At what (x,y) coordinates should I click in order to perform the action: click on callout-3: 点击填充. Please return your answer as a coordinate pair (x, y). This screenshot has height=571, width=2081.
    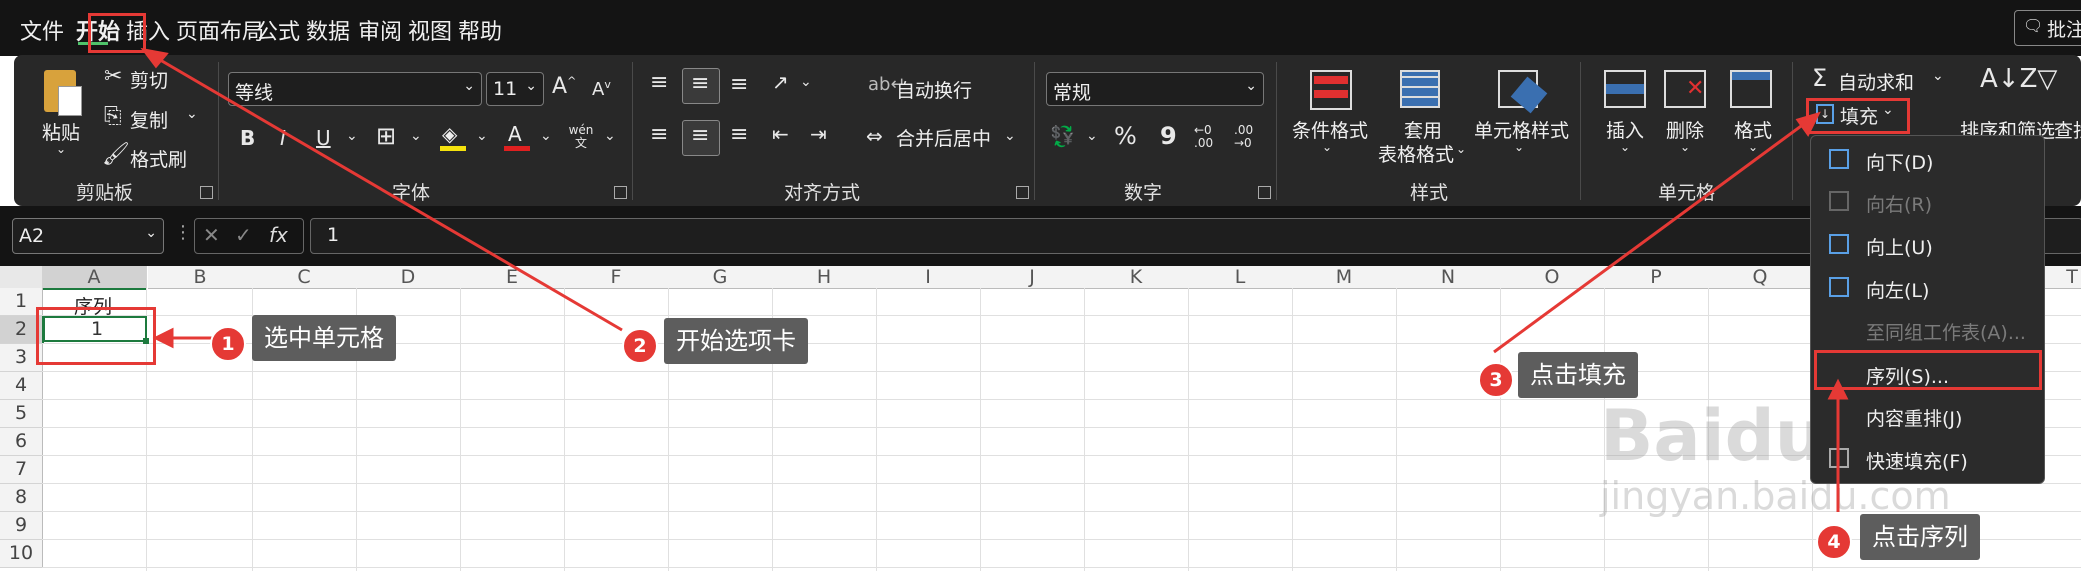
    Looking at the image, I should click on (1578, 375).